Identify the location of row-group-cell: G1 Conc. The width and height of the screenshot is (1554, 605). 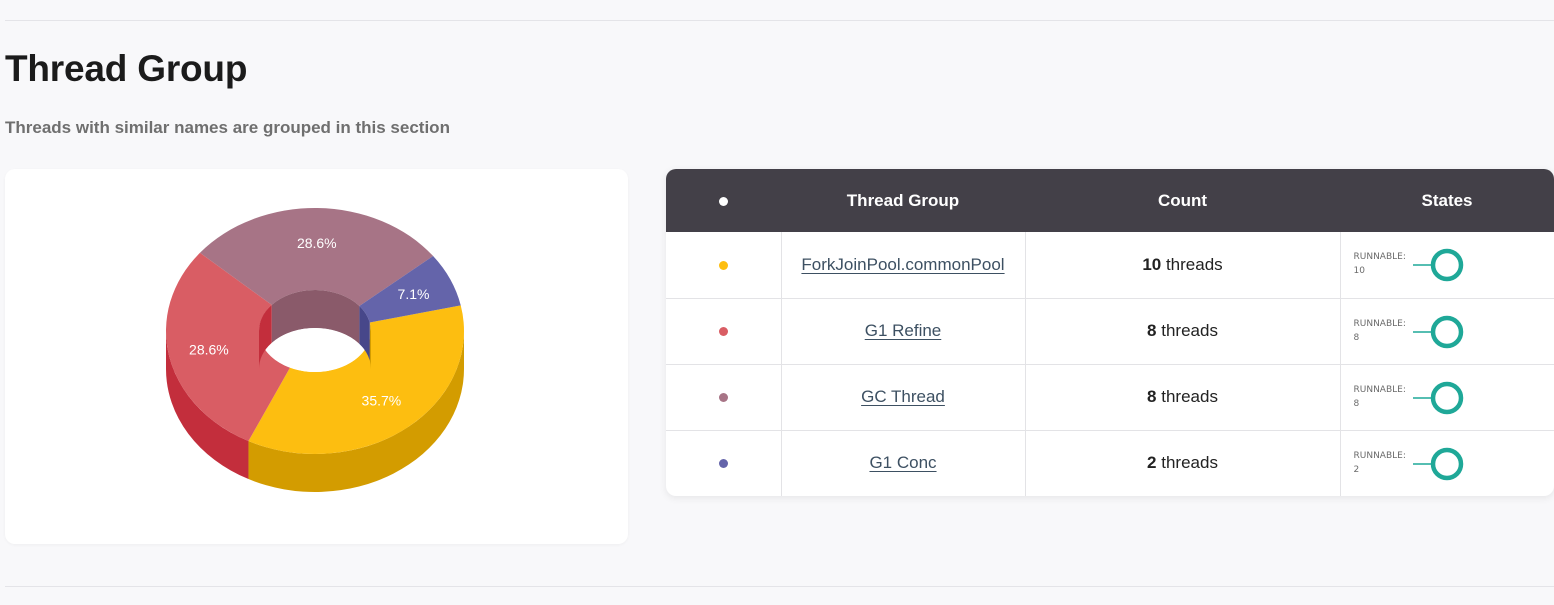
(902, 463).